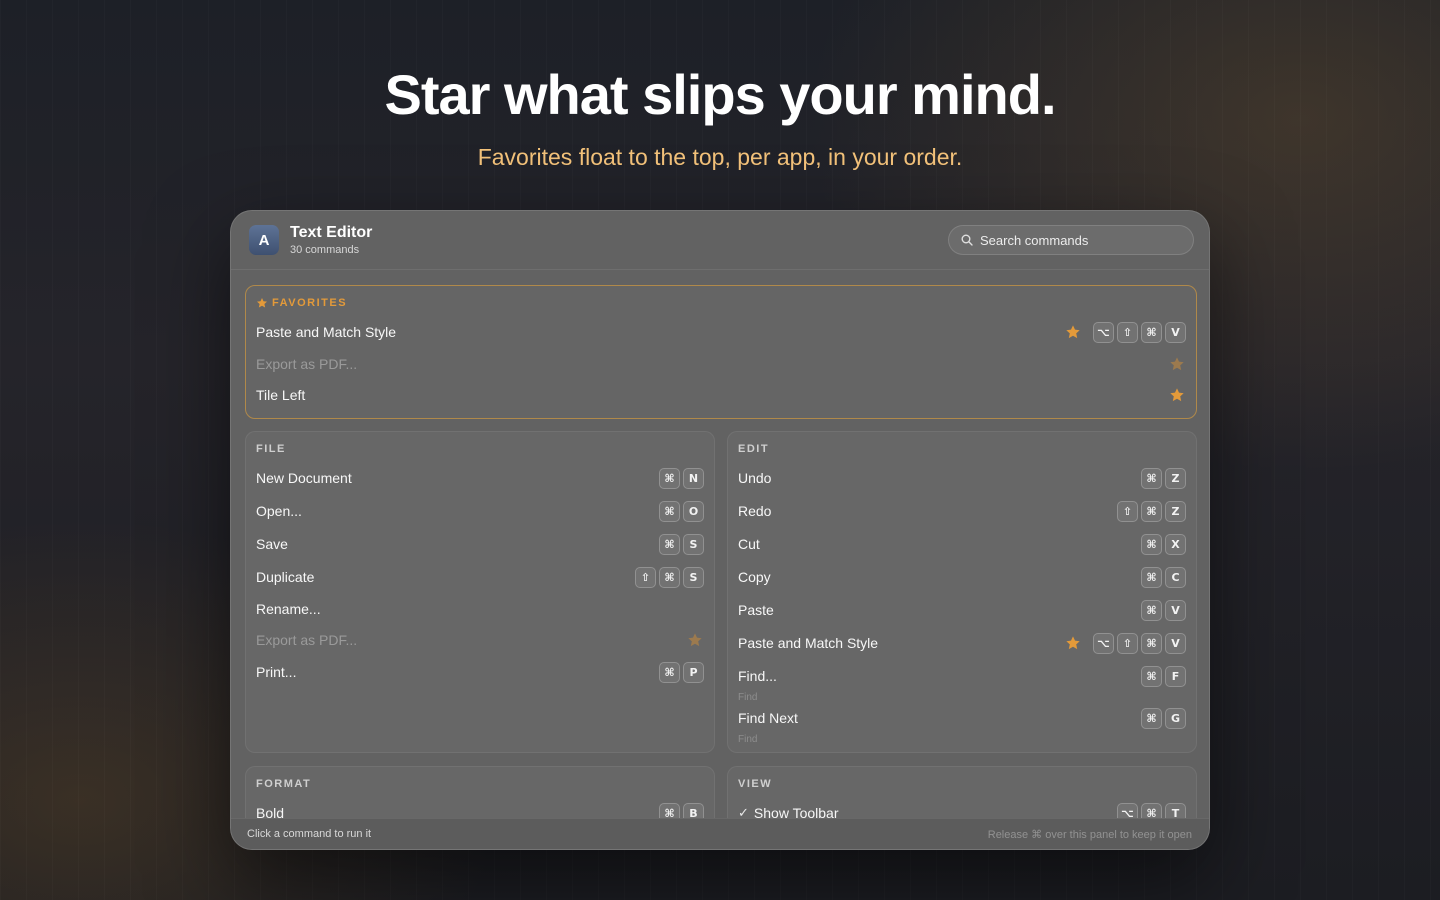 This screenshot has width=1440, height=900. Describe the element at coordinates (681, 544) in the screenshot. I see `shortcut-keys: ⌘ S` at that location.